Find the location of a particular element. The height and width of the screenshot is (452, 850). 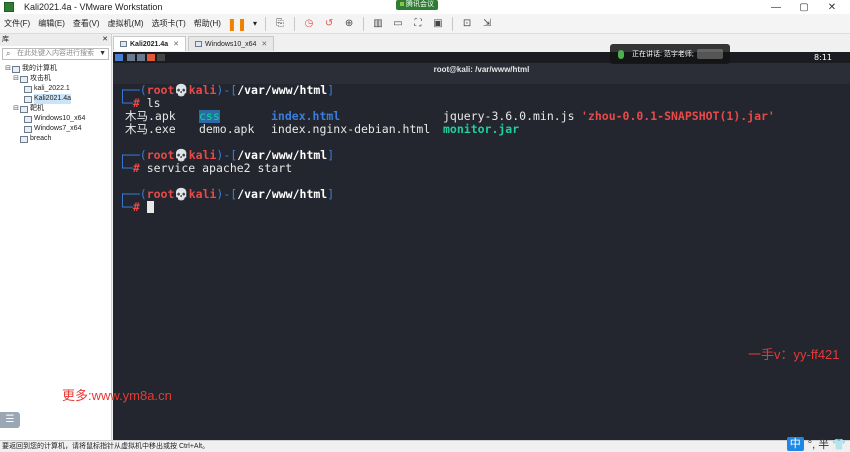

microphone-icon is located at coordinates (621, 54).